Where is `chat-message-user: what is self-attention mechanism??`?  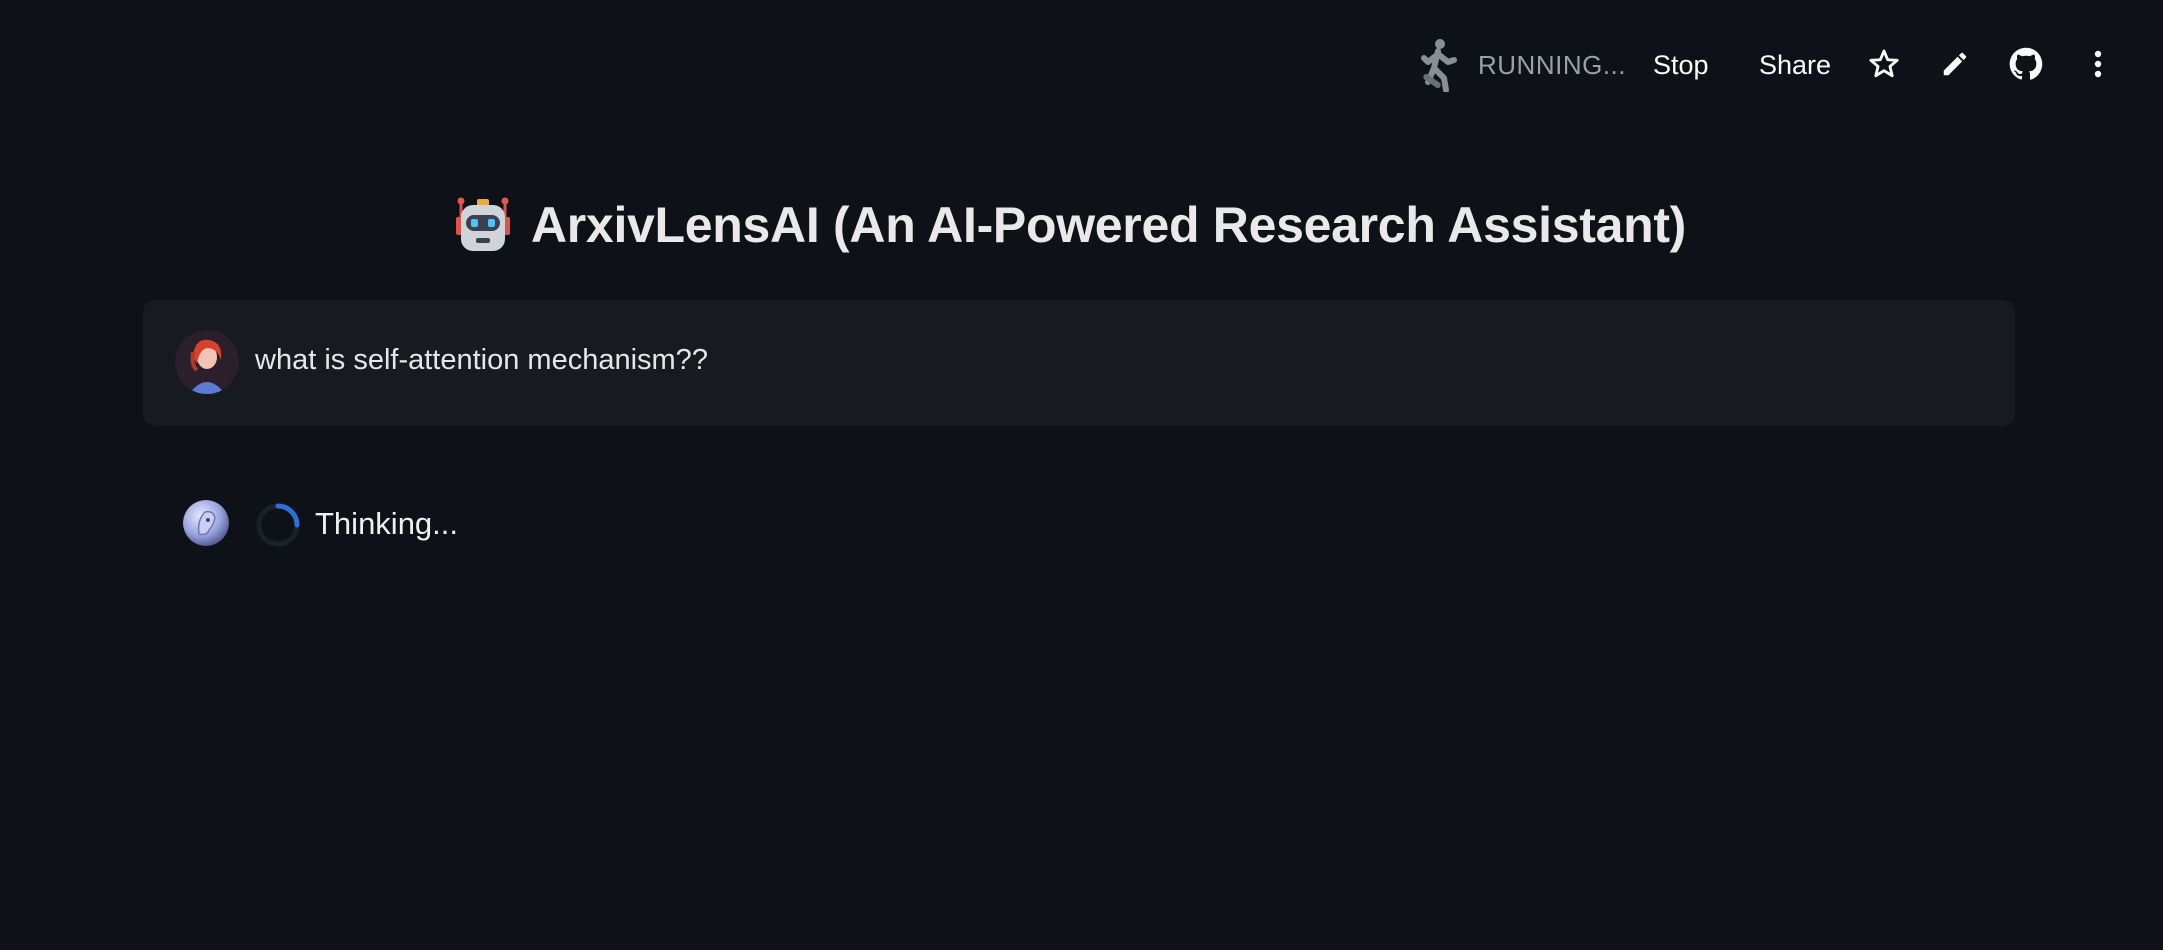
chat-message-user: what is self-attention mechanism?? is located at coordinates (1079, 363).